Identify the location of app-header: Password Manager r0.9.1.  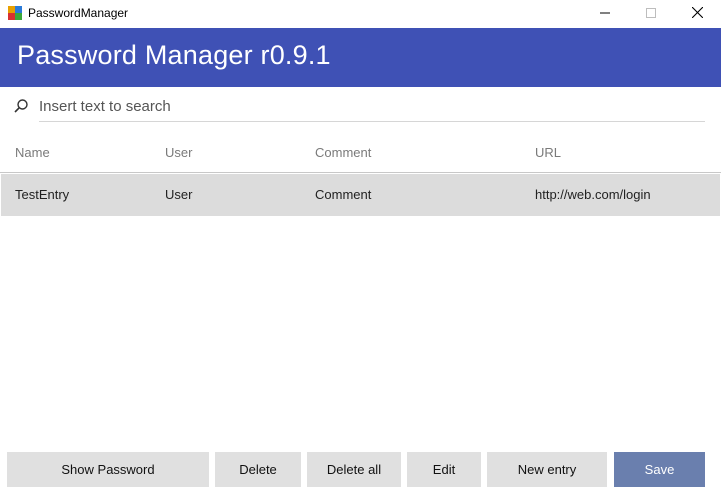
(360, 57).